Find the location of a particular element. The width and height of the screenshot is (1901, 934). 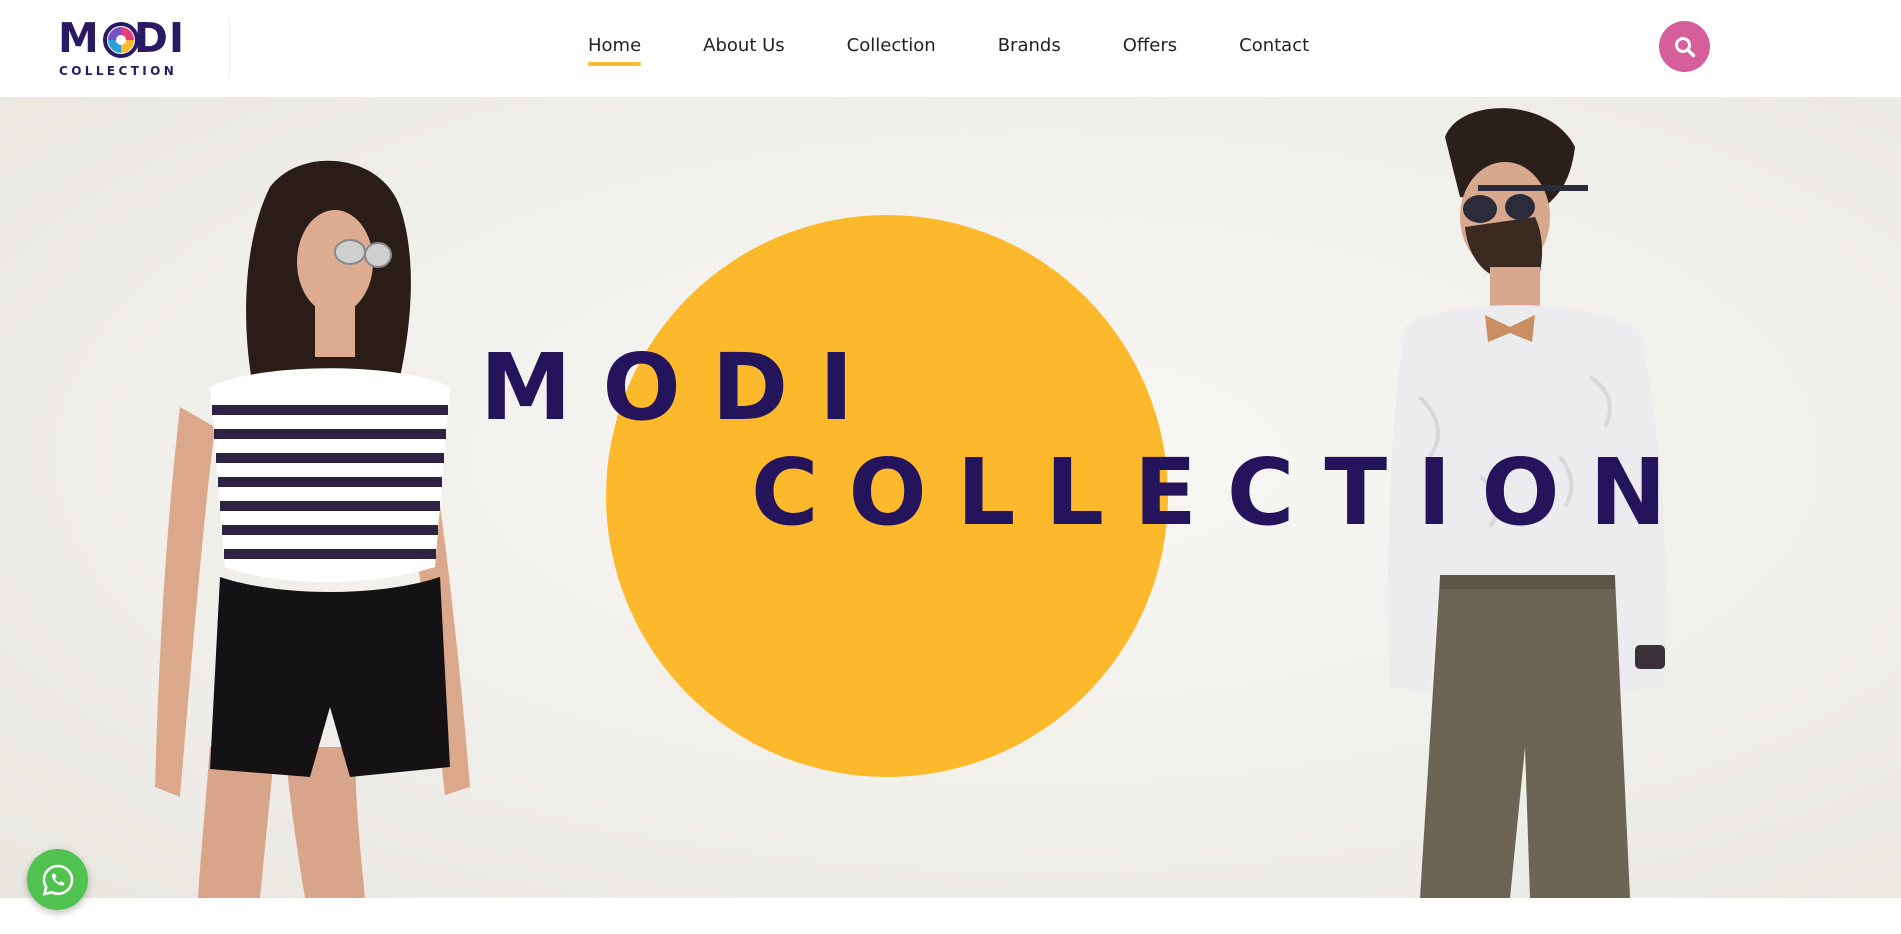

search-button is located at coordinates (1684, 46).